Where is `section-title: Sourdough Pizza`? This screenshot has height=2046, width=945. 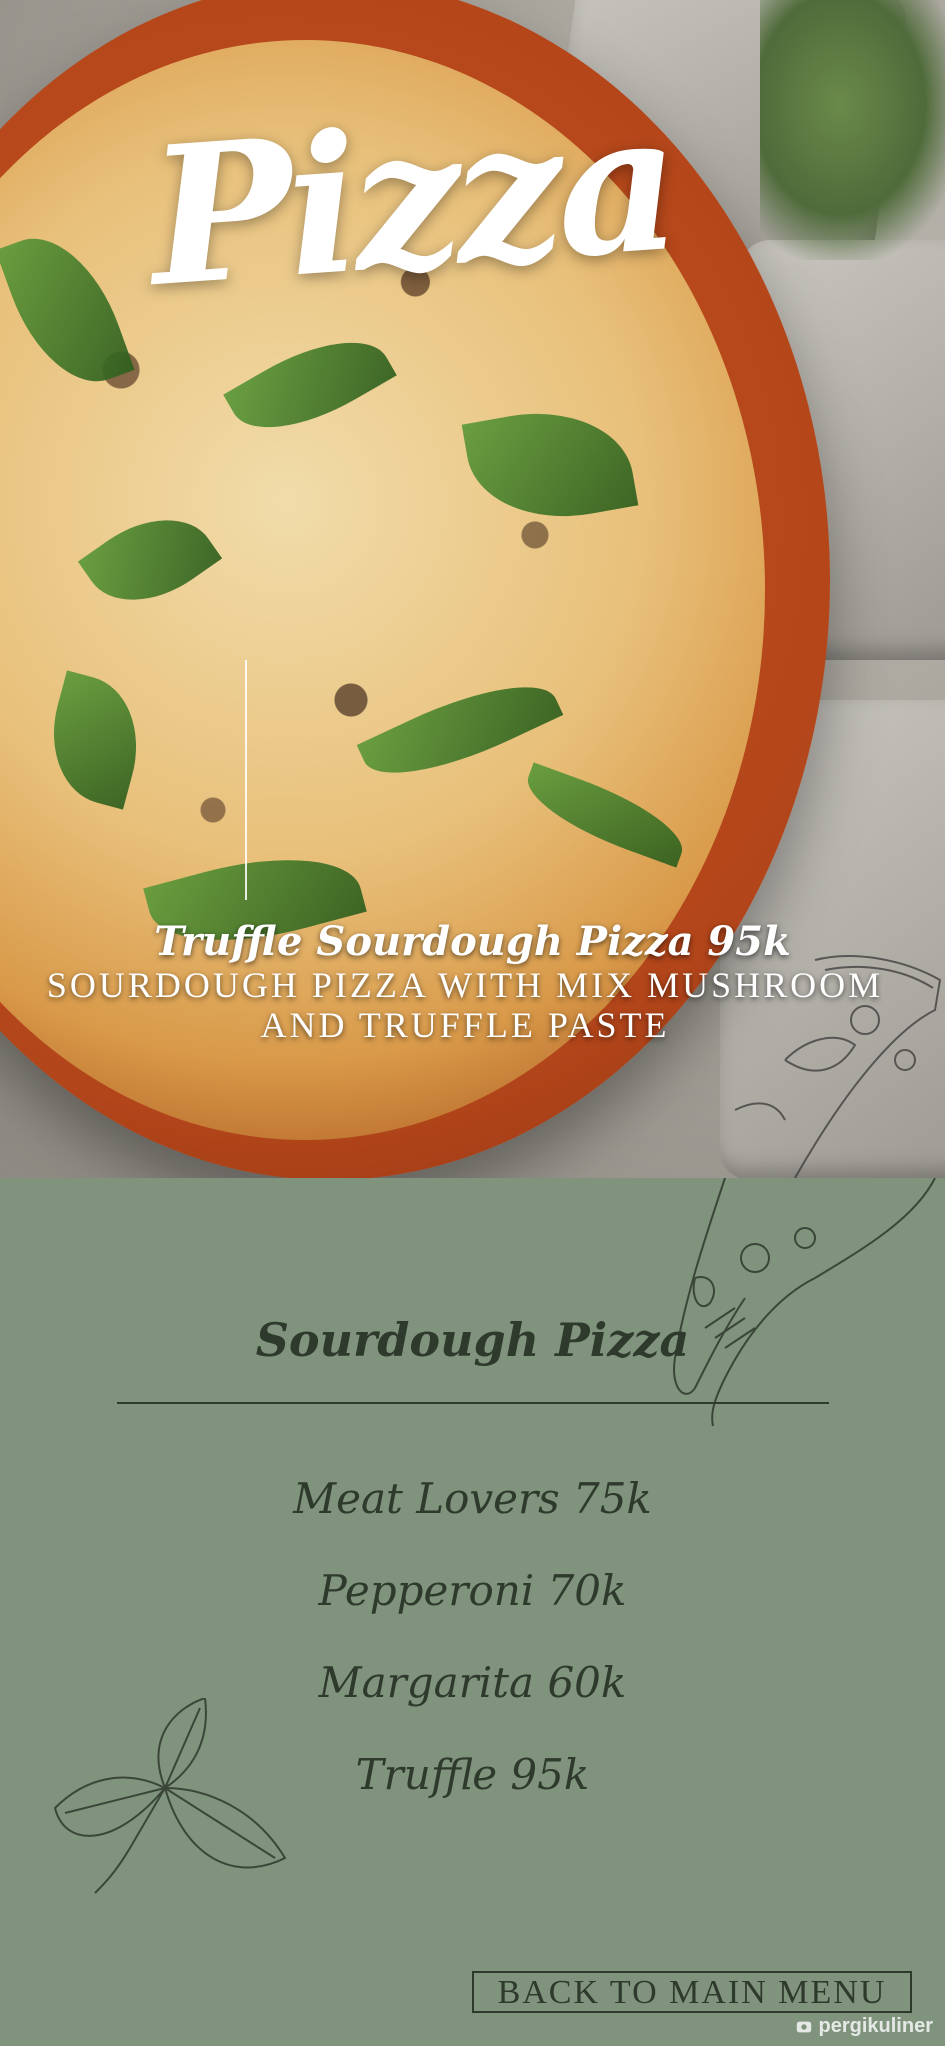 section-title: Sourdough Pizza is located at coordinates (472, 1340).